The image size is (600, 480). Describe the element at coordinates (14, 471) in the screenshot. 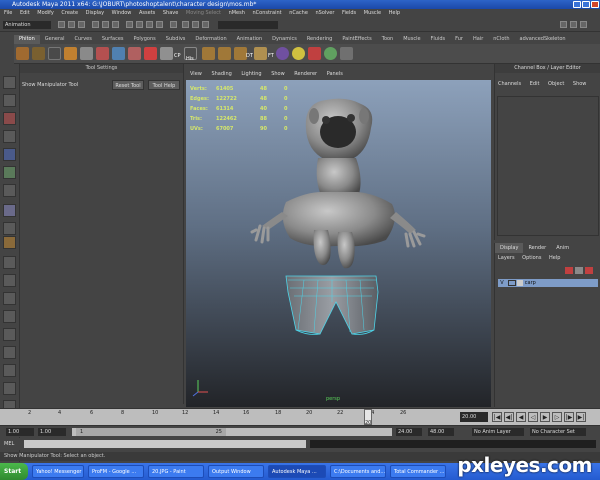

I see `start-button: Start` at that location.